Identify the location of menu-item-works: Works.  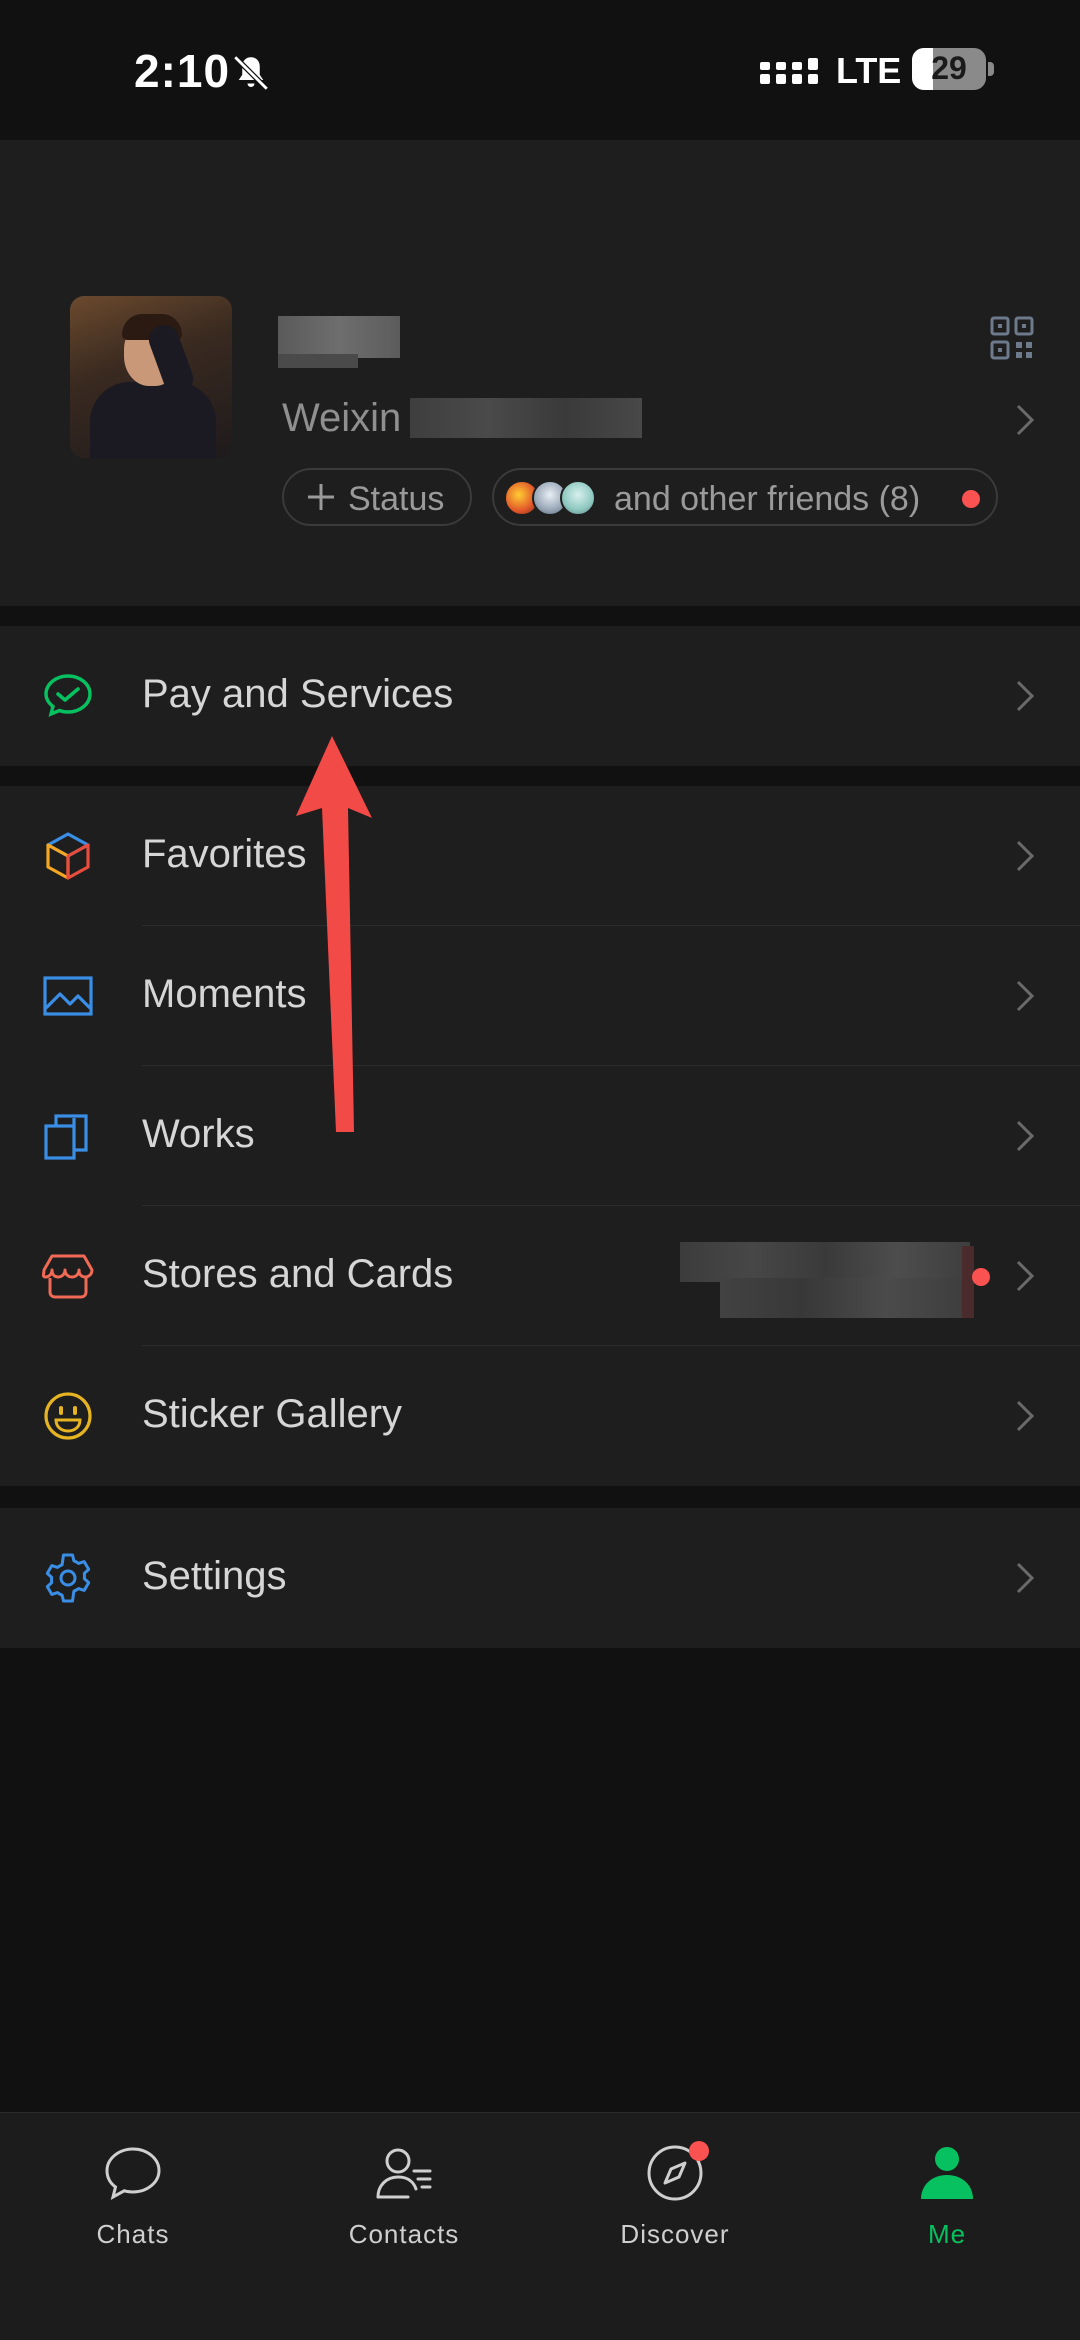
(540, 1136).